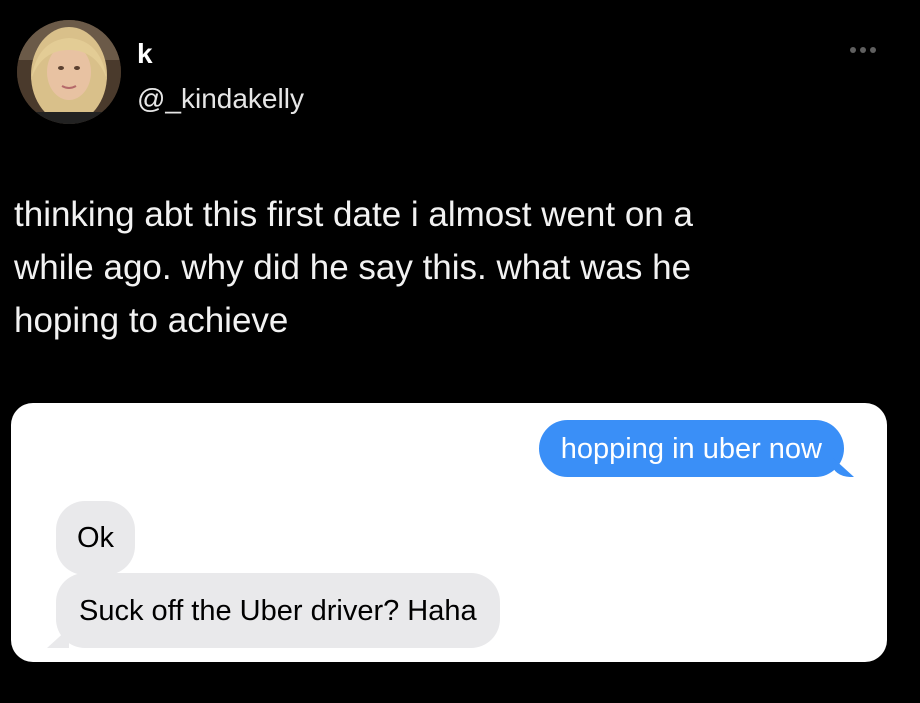 The height and width of the screenshot is (703, 920). I want to click on avatar, so click(69, 72).